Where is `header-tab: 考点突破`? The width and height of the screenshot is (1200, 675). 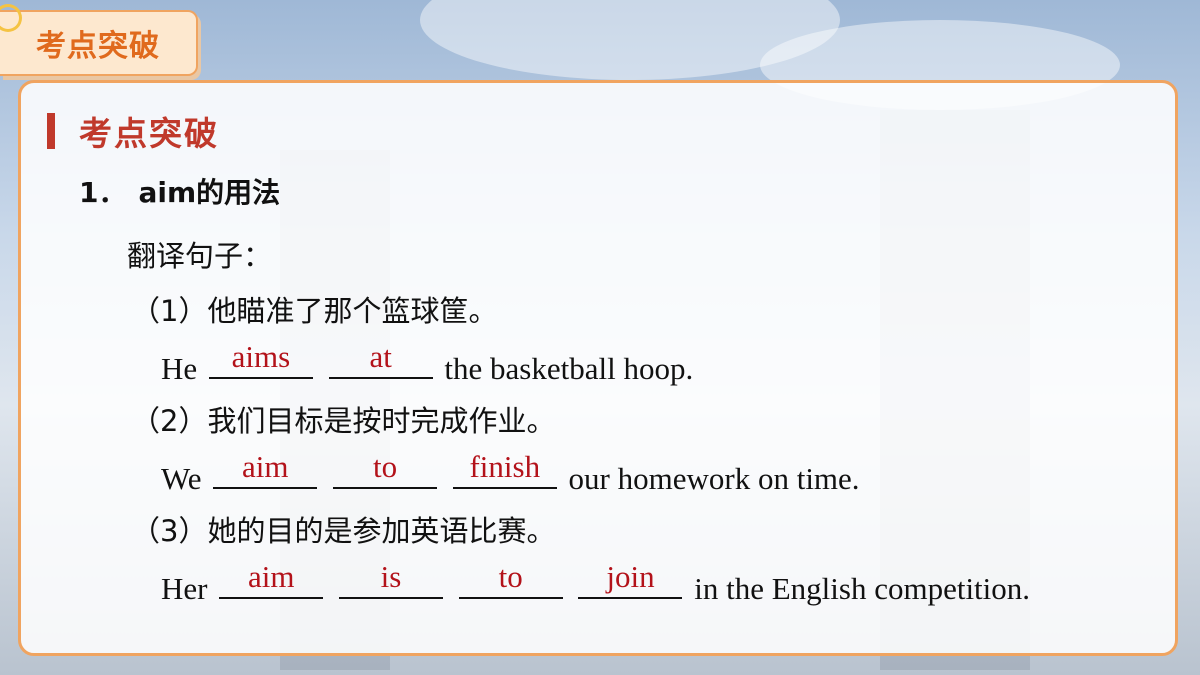 header-tab: 考点突破 is located at coordinates (99, 40).